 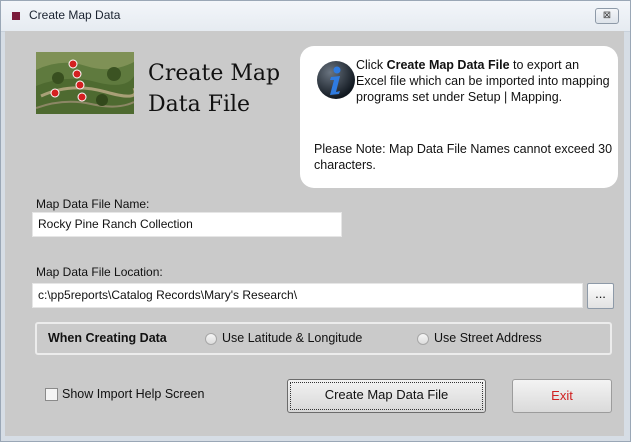 I want to click on radio-lat-long, so click(x=211, y=339).